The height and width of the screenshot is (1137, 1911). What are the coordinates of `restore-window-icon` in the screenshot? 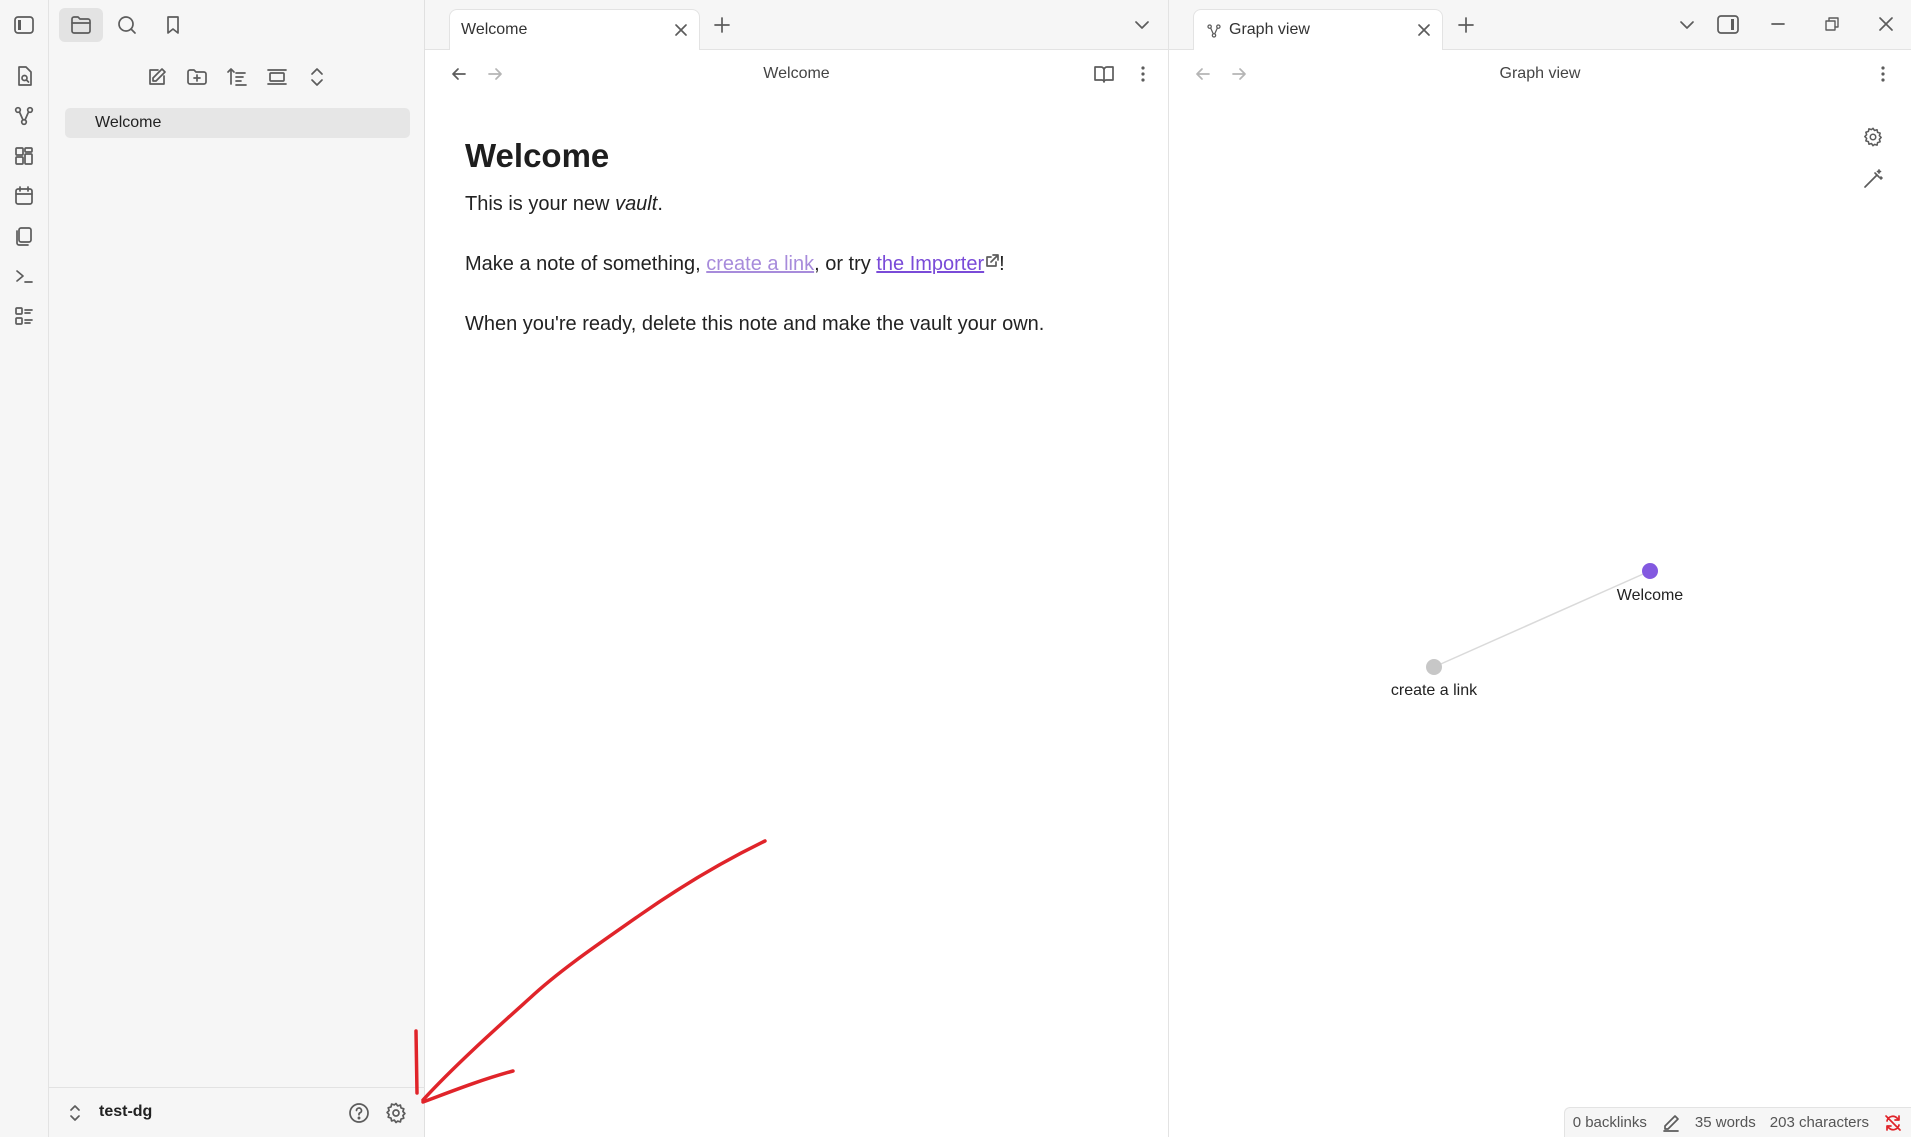 It's located at (1832, 24).